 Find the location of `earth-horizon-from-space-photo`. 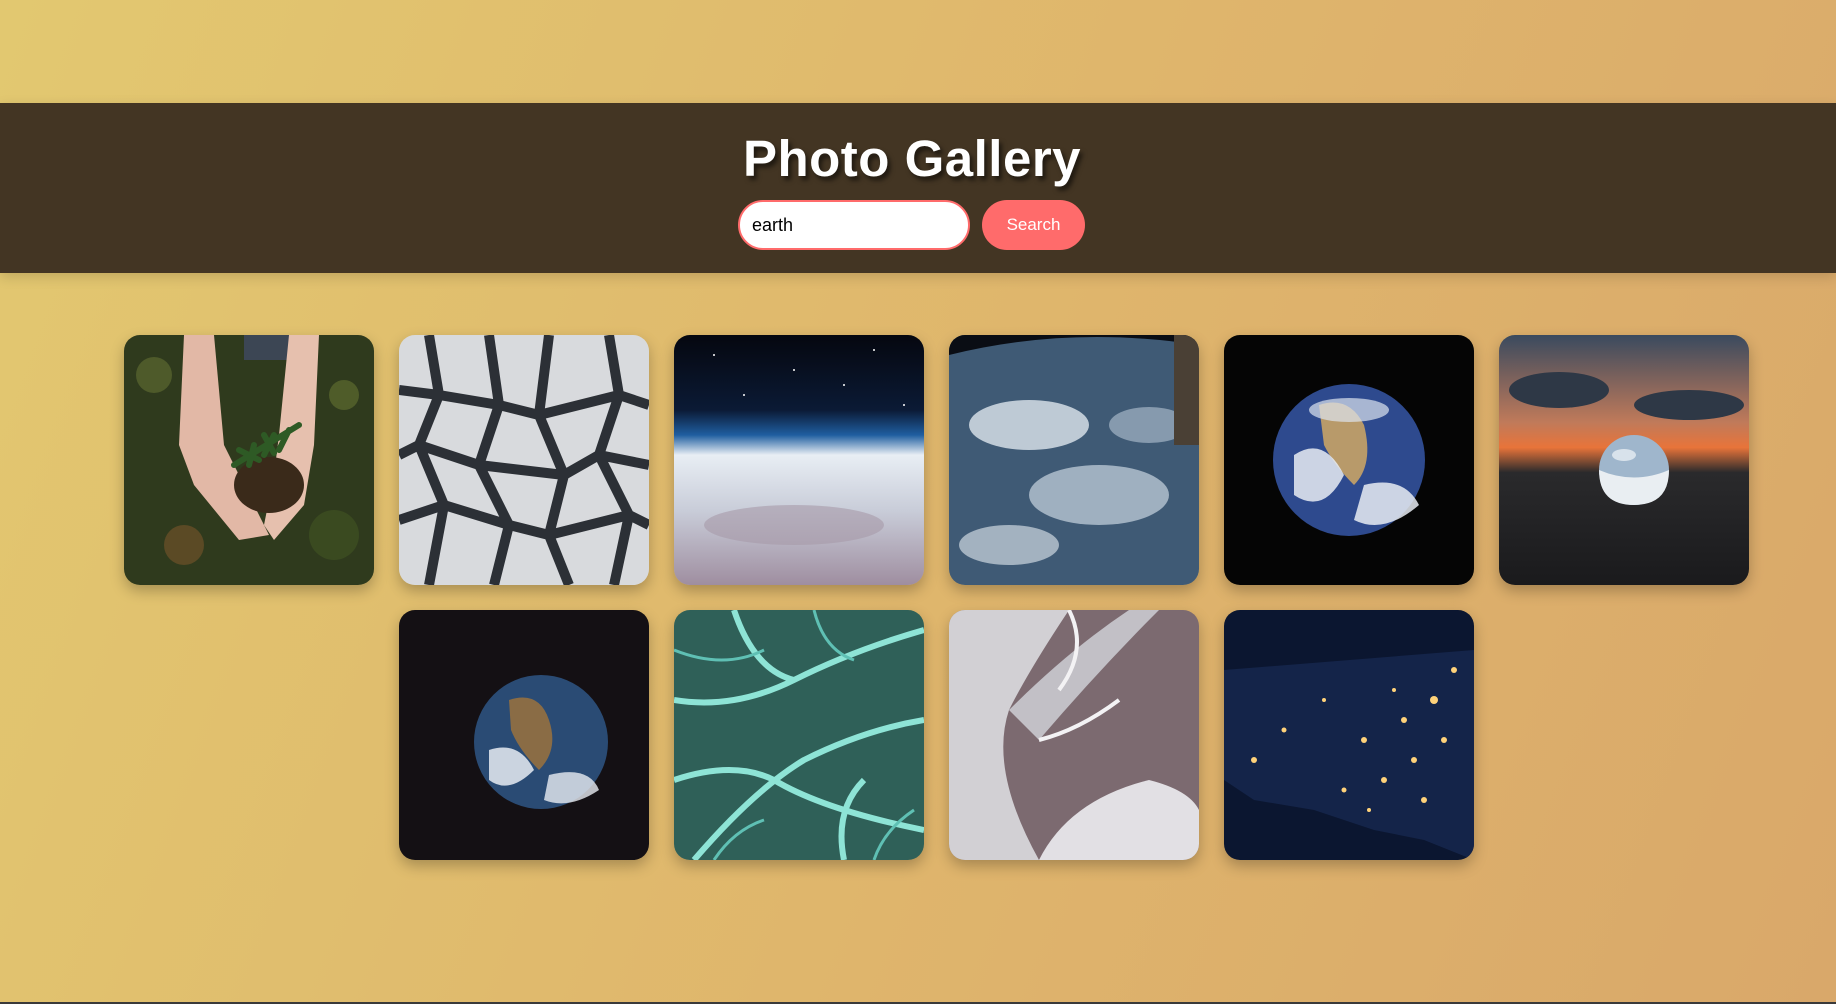

earth-horizon-from-space-photo is located at coordinates (799, 460).